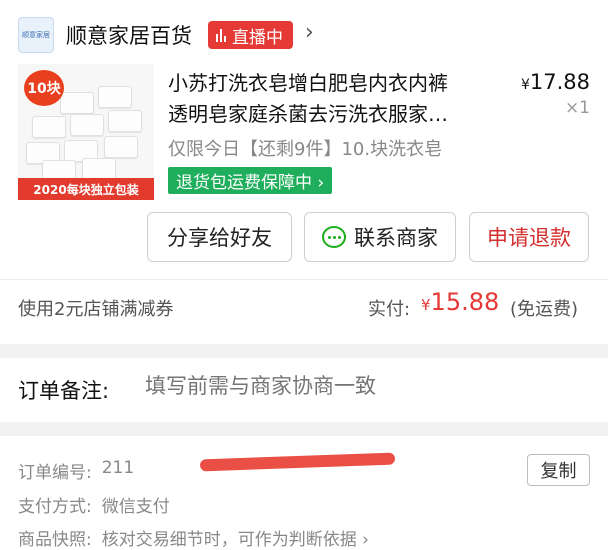 This screenshot has width=608, height=550. What do you see at coordinates (257, 37) in the screenshot?
I see `live-badge-label: 直播中` at bounding box center [257, 37].